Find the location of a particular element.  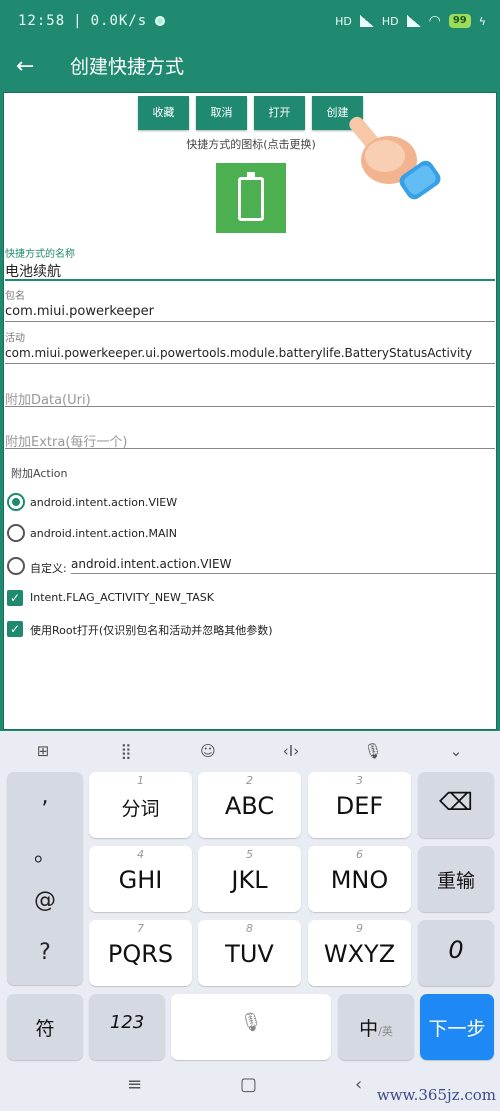

shortcut-icon-picker is located at coordinates (251, 198).